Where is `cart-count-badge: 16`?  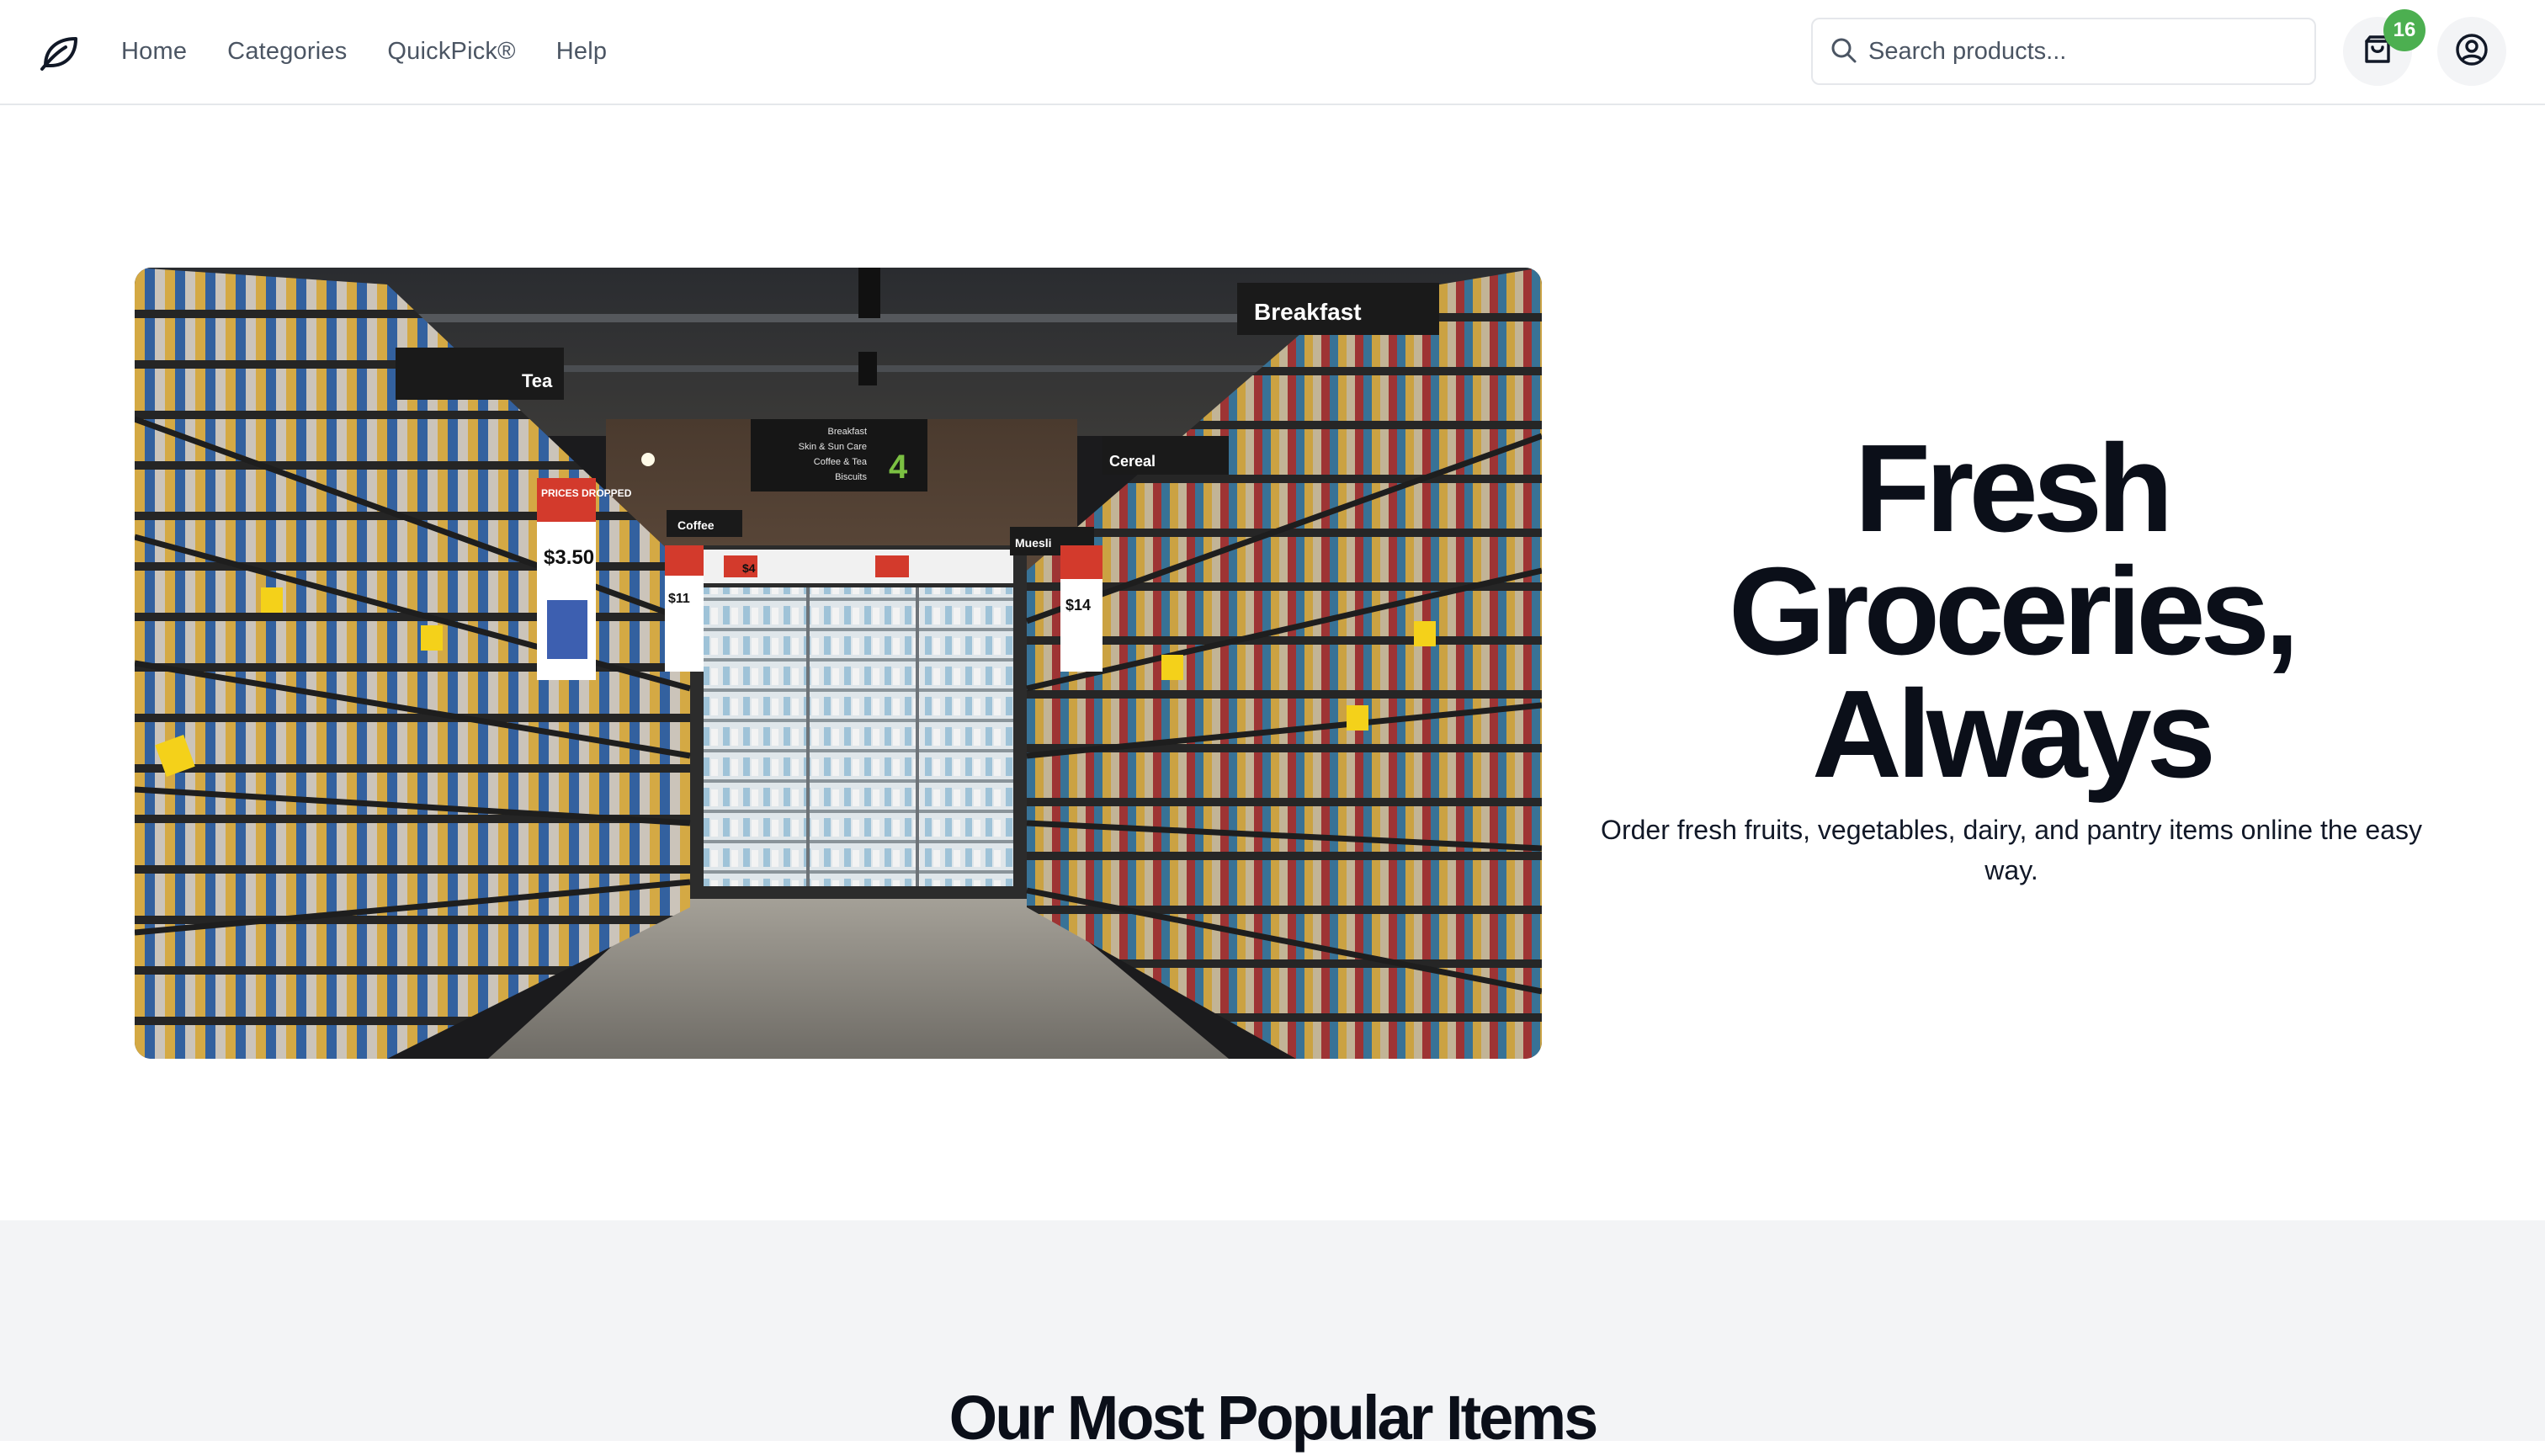 cart-count-badge: 16 is located at coordinates (2404, 30).